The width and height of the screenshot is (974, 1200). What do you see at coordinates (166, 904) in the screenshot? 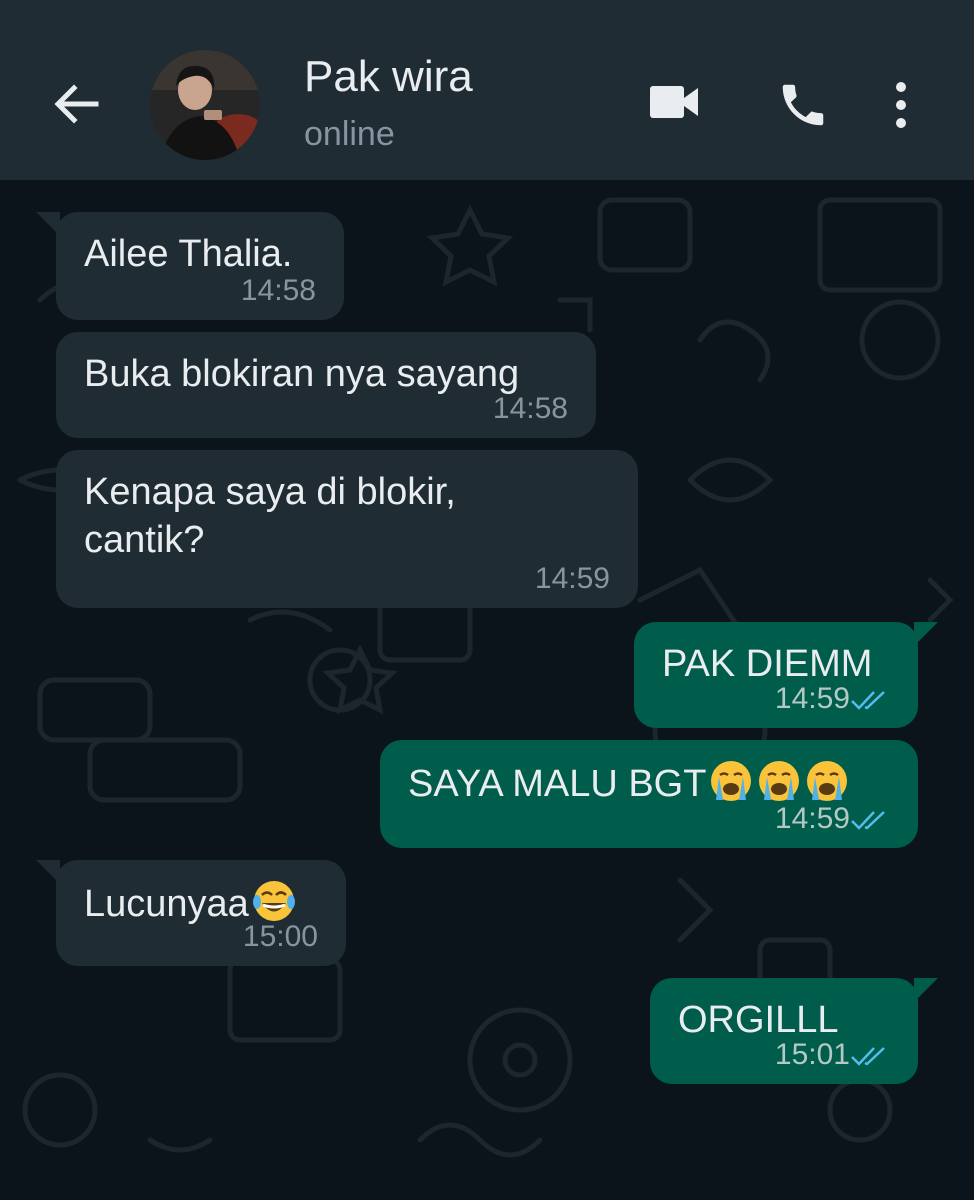
I see `message-text: Lucunyaa` at bounding box center [166, 904].